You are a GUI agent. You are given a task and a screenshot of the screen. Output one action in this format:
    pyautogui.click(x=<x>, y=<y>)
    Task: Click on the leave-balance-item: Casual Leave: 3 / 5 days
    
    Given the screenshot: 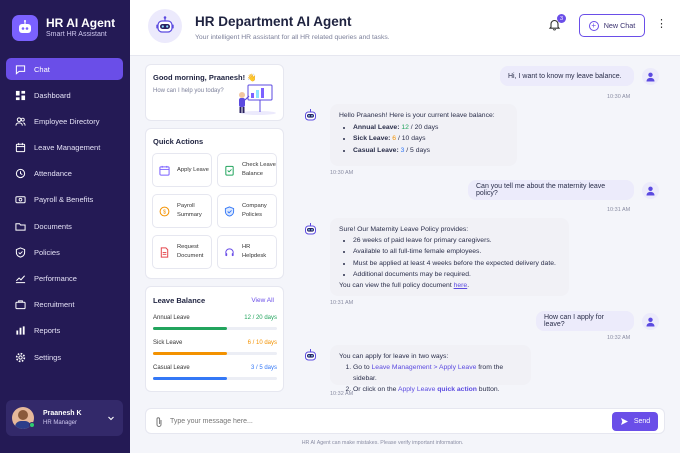 What is the action you would take?
    pyautogui.click(x=430, y=151)
    